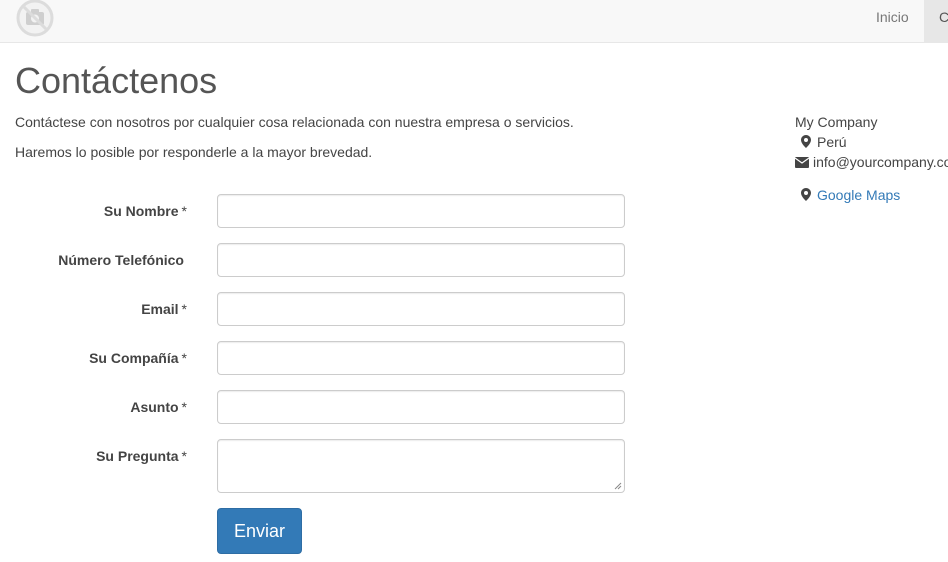 This screenshot has height=562, width=948. Describe the element at coordinates (158, 407) in the screenshot. I see `subject-label: Asunto *` at that location.